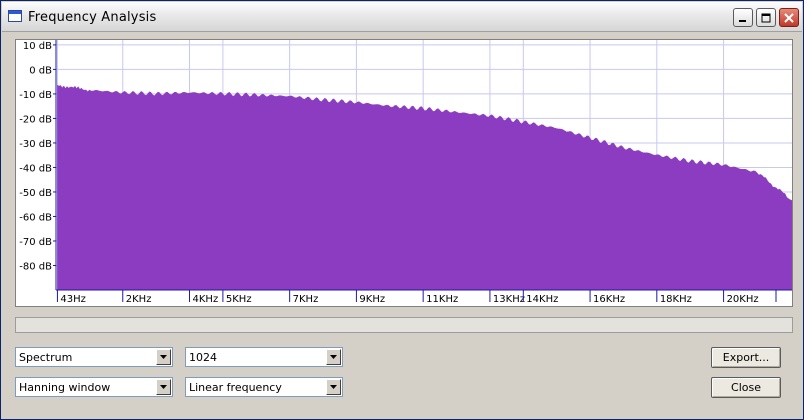  I want to click on axis-select: Linear frequency, so click(264, 387).